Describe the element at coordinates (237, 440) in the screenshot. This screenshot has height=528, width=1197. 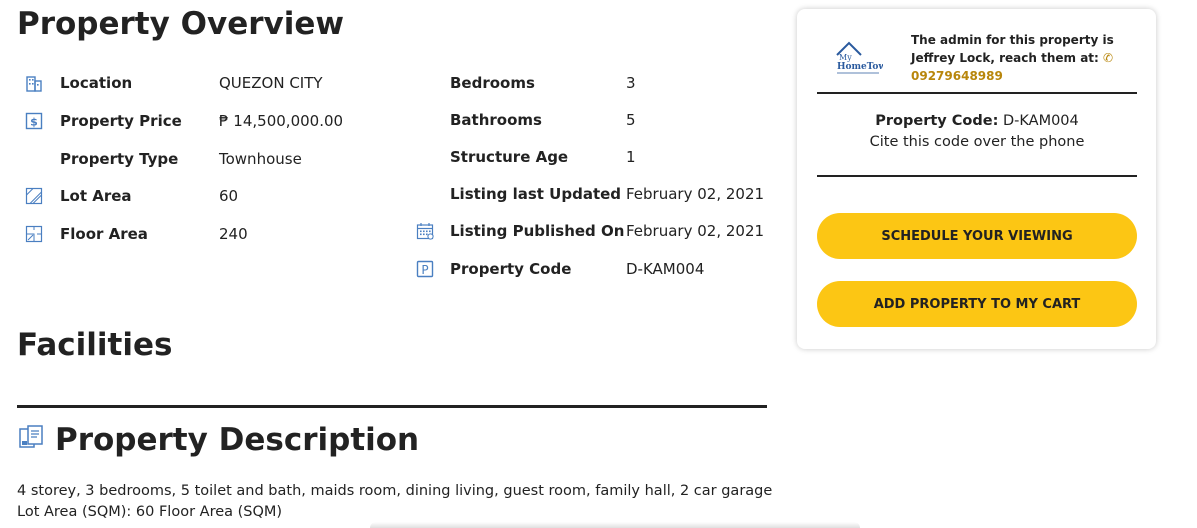
I see `description-heading: Property Description` at that location.